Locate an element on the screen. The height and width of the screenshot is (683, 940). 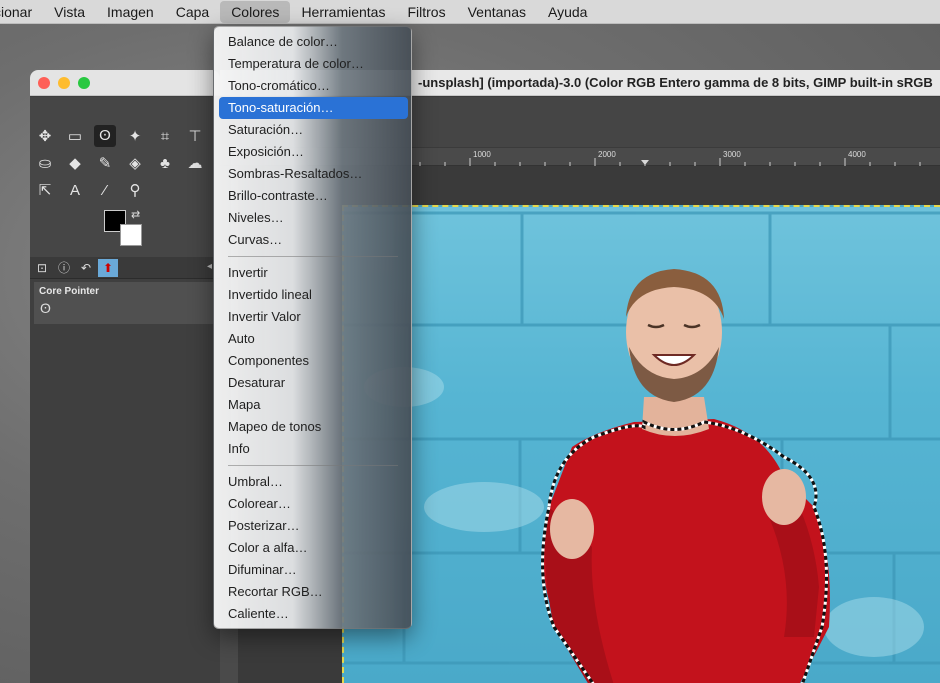
menu-item-mapa: Mapa is located at coordinates (313, 405).